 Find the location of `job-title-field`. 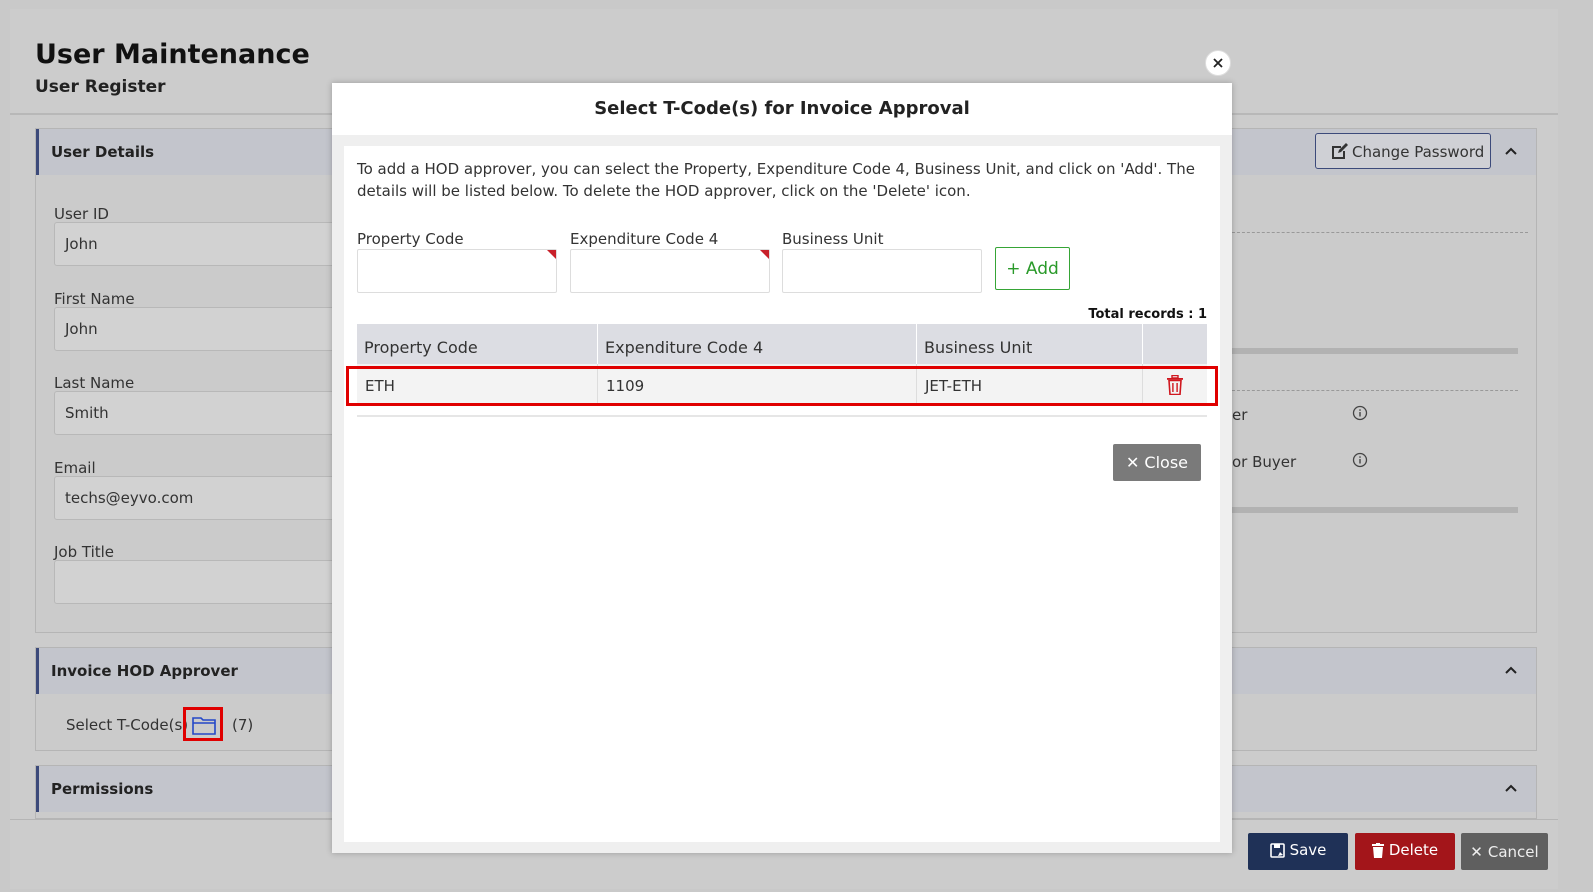

job-title-field is located at coordinates (204, 582).